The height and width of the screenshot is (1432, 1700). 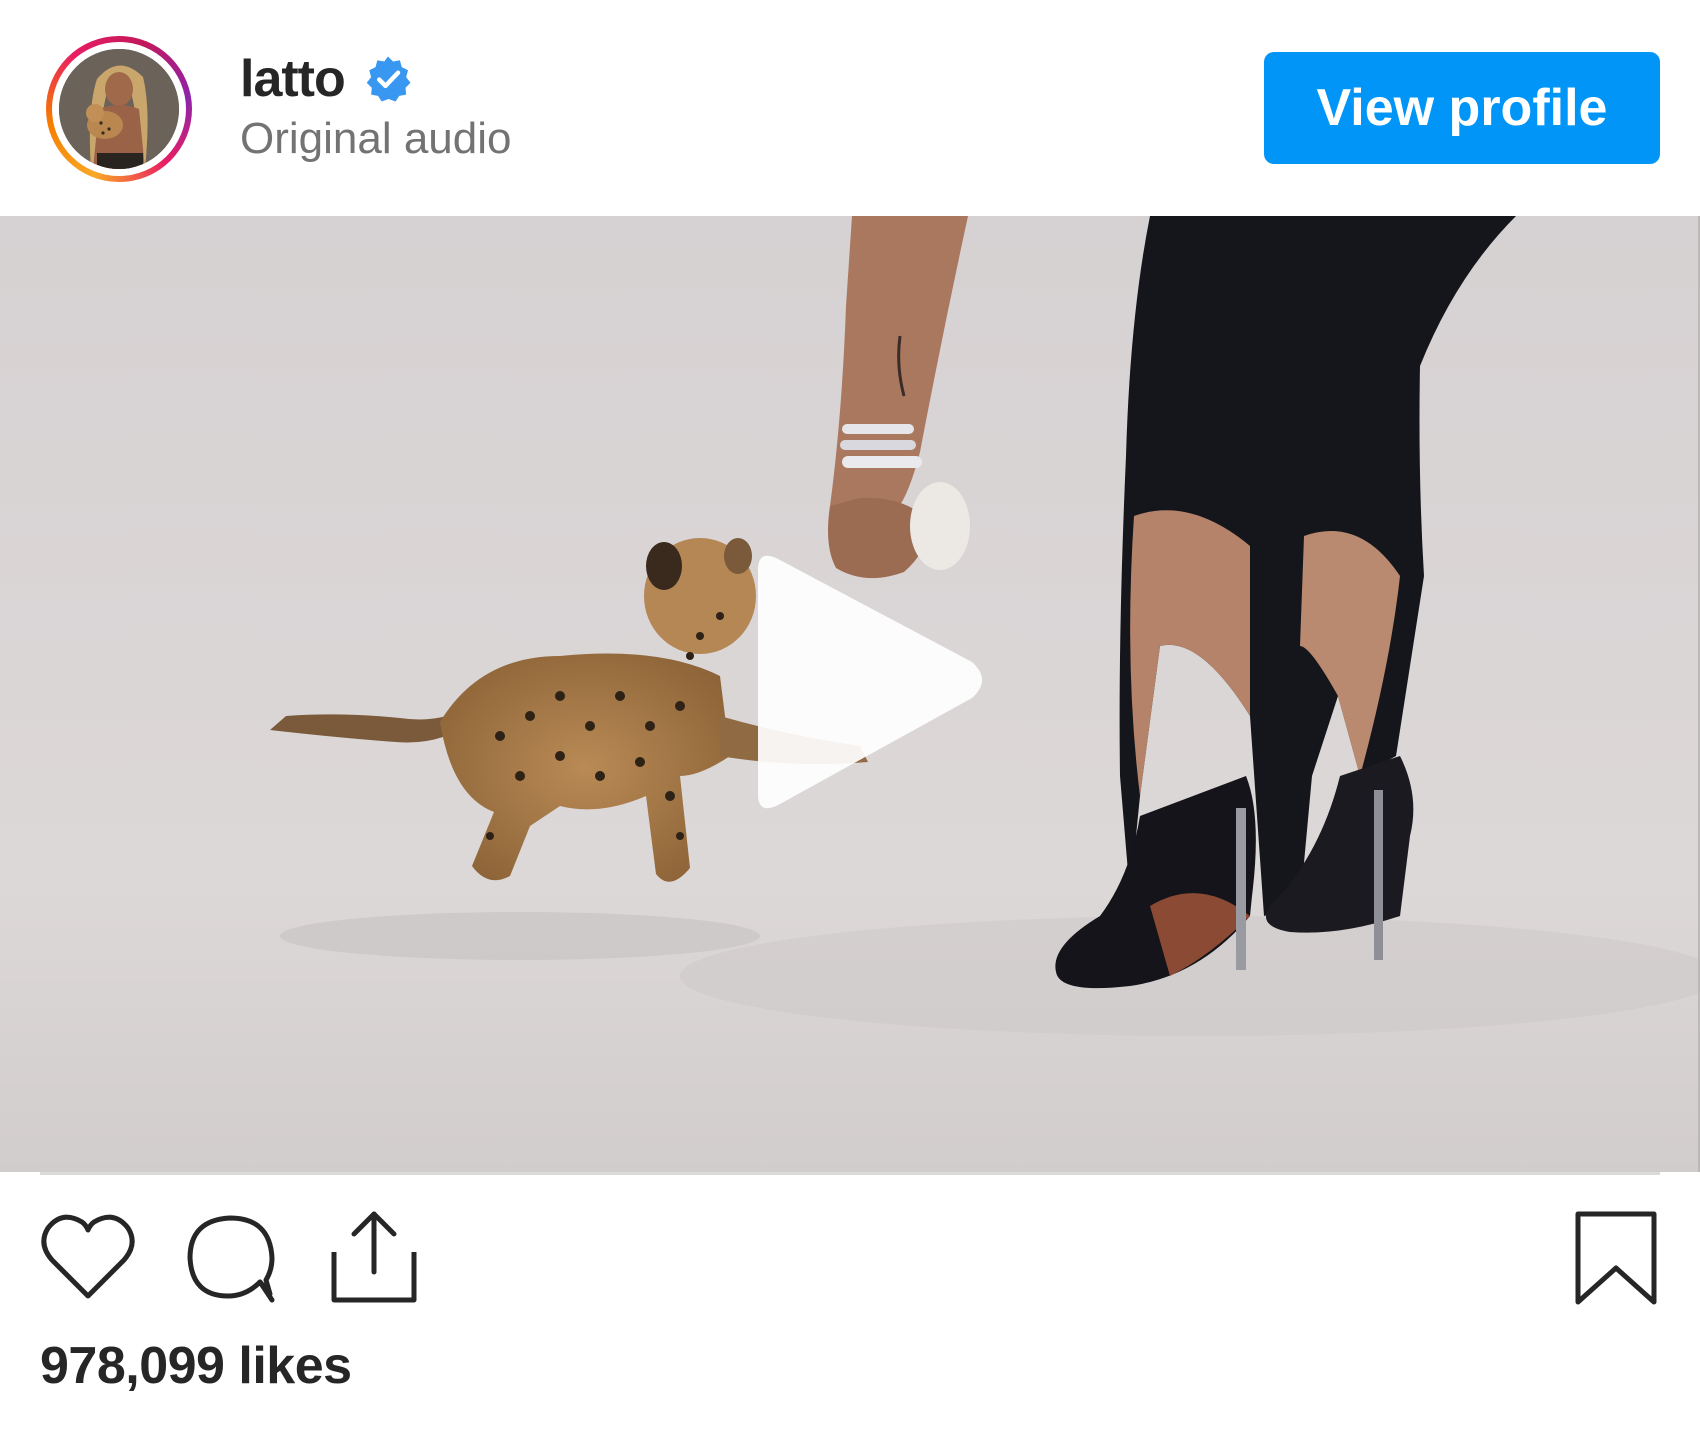 I want to click on action-bar, so click(x=850, y=1255).